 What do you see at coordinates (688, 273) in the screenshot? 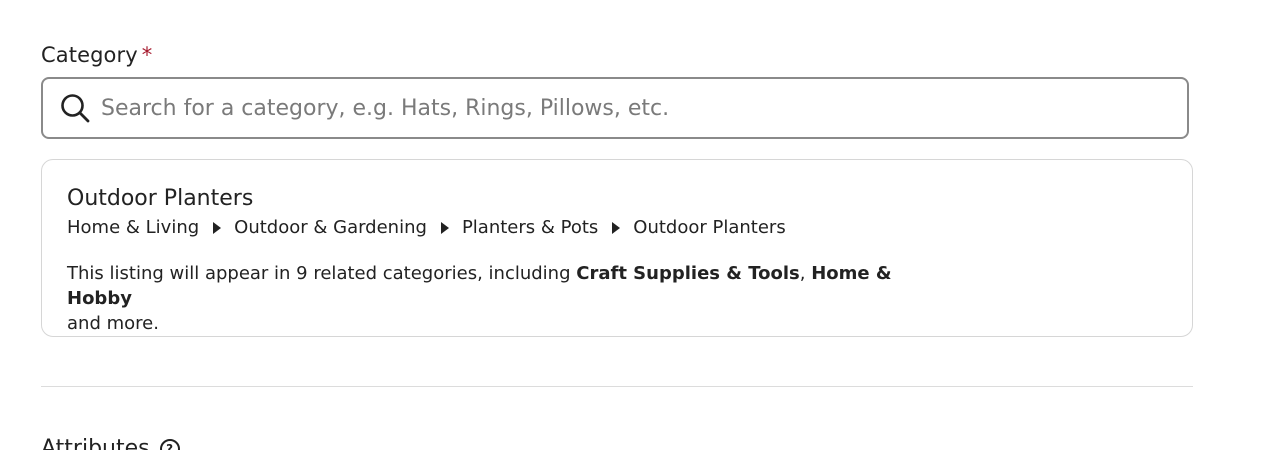
I see `related-category-1: Craft Supplies & Tools` at bounding box center [688, 273].